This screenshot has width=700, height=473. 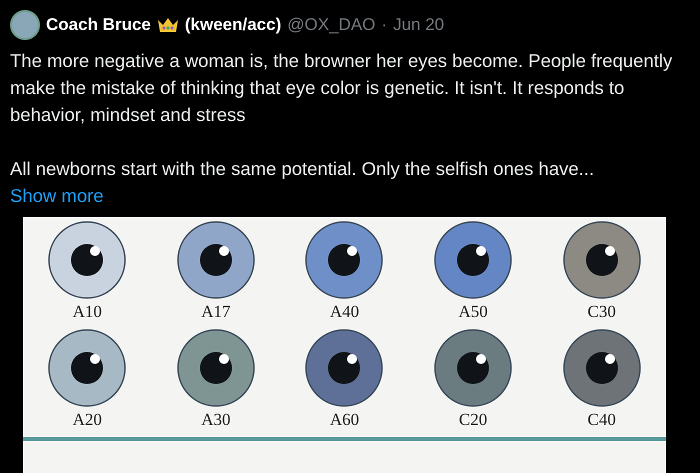 What do you see at coordinates (167, 25) in the screenshot?
I see `crown-icon` at bounding box center [167, 25].